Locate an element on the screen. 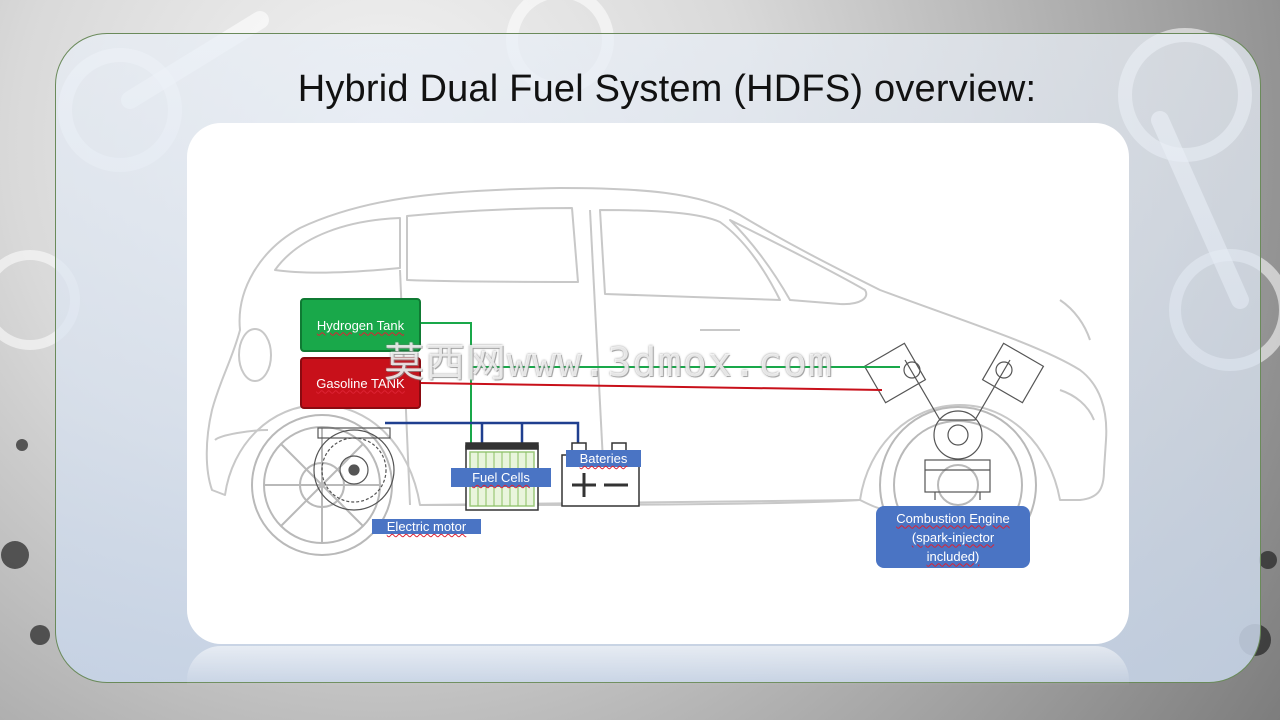 This screenshot has width=1280, height=720. combustion-engine-line3: included) is located at coordinates (953, 556).